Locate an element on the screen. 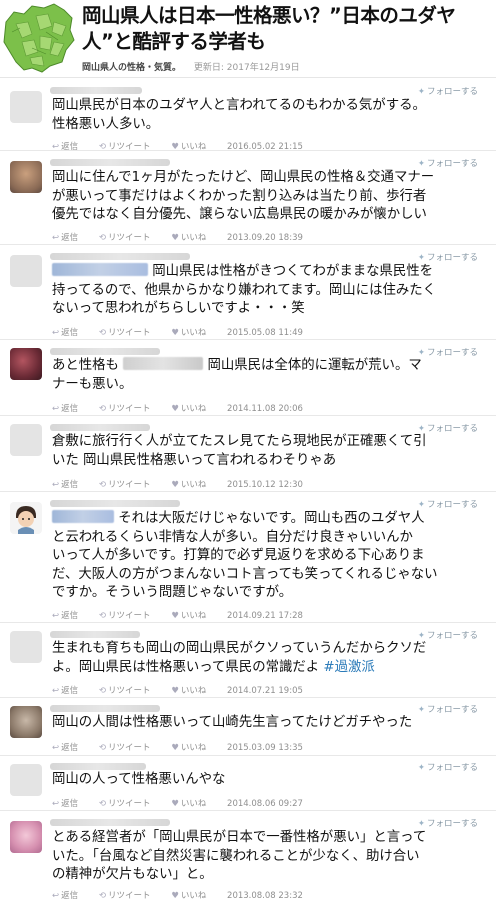  tweet-actions: ↩ 返信 ⟲ リツイート ♥ いいね 2014.09.21 17:28 is located at coordinates (182, 615).